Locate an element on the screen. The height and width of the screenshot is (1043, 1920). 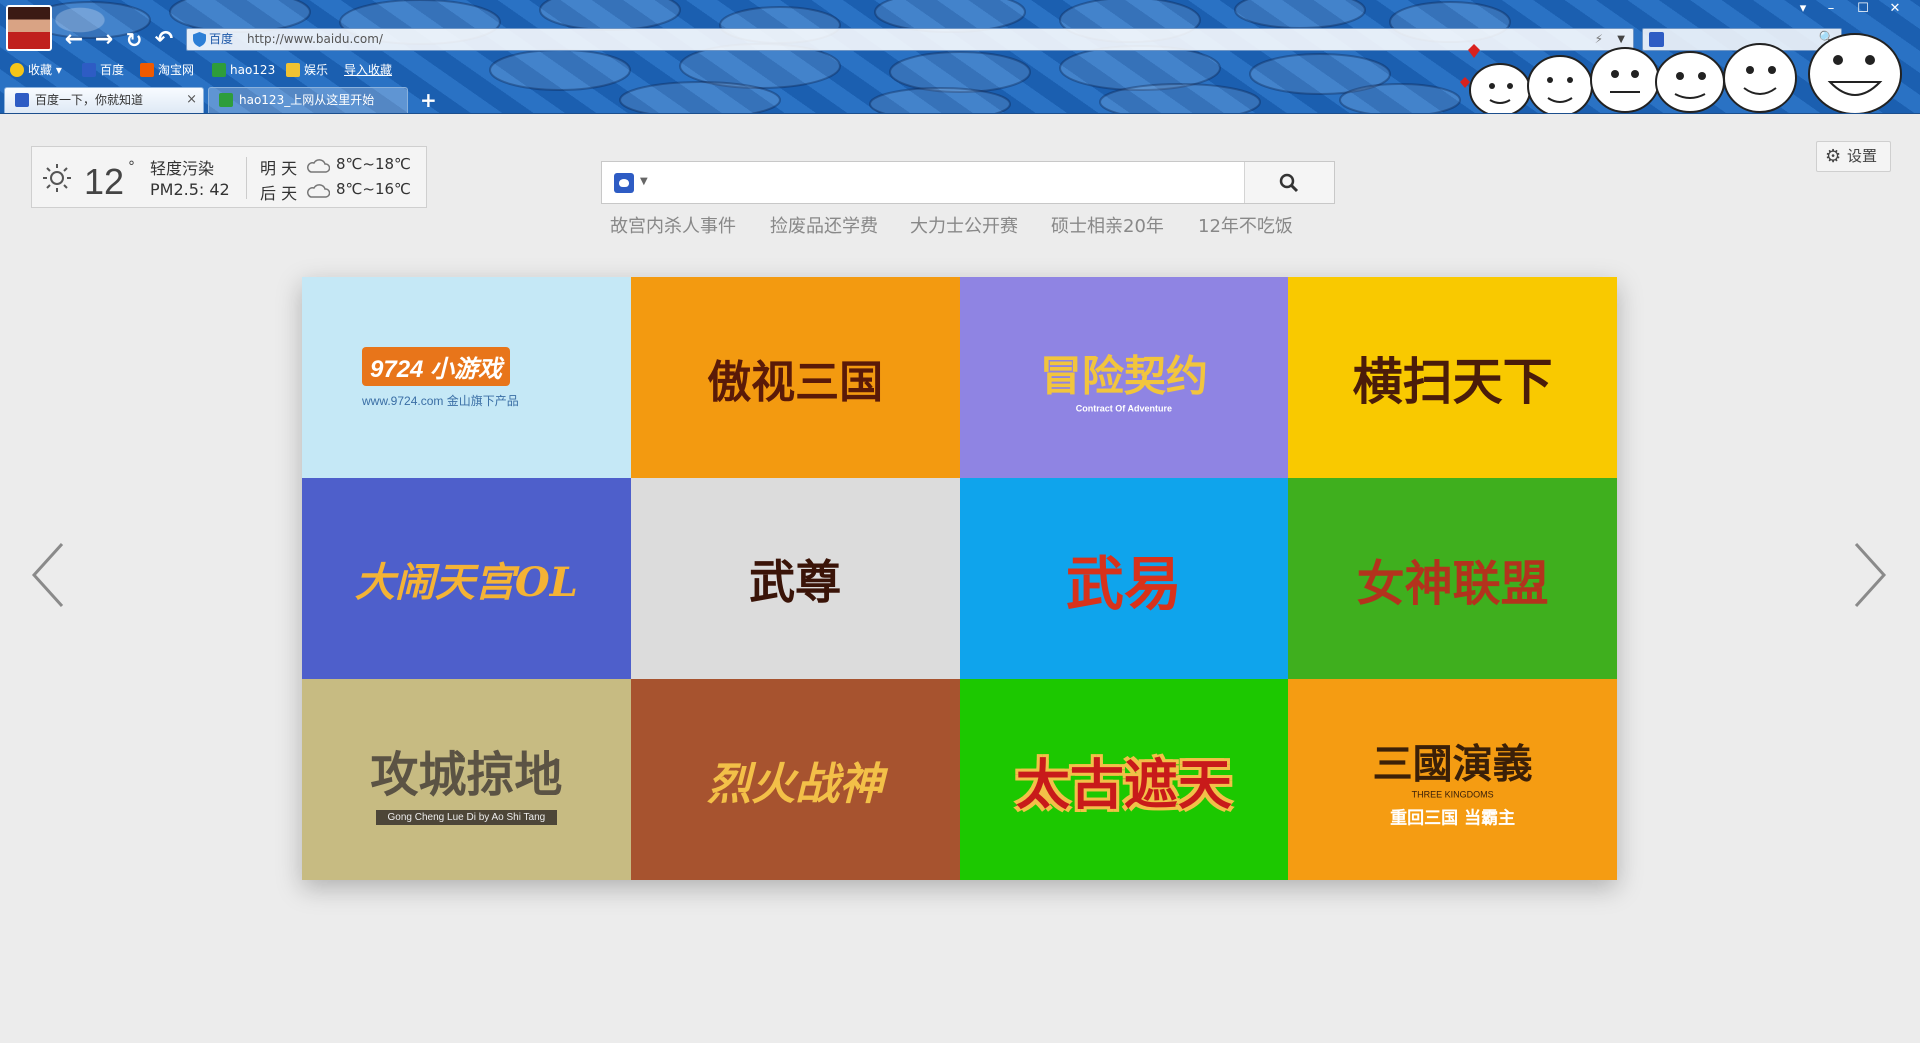
pollution-level: 轻度污染 is located at coordinates (182, 168).